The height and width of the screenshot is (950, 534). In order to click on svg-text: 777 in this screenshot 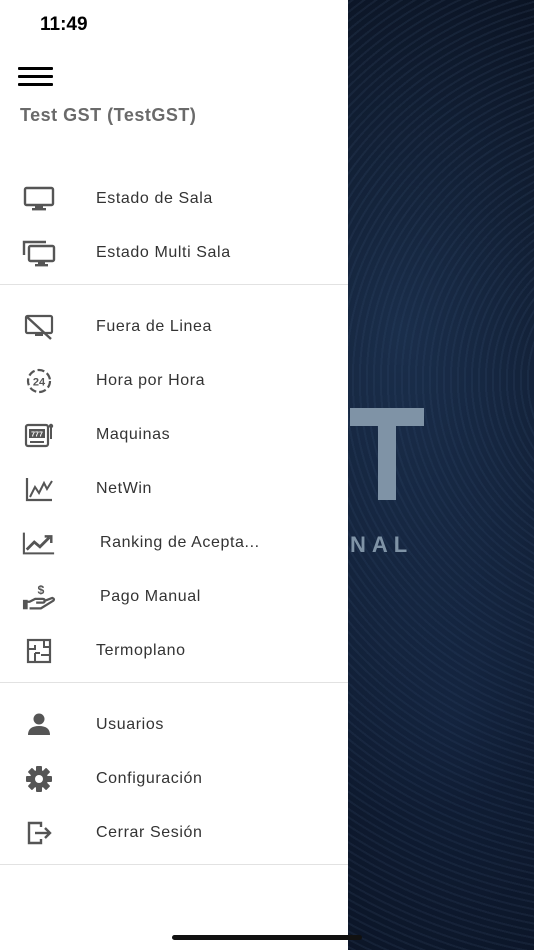, I will do `click(37, 435)`.